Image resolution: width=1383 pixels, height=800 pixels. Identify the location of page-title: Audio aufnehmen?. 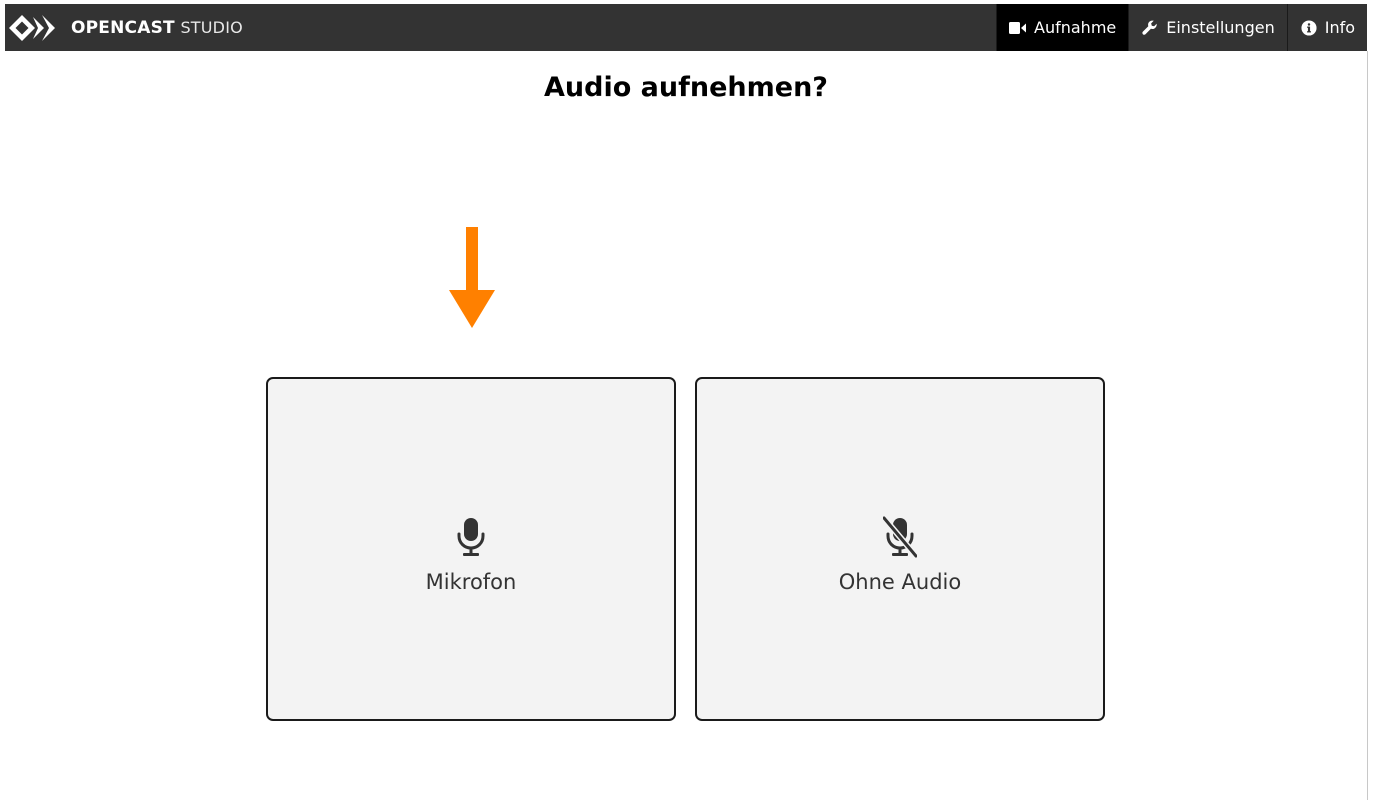
(686, 87).